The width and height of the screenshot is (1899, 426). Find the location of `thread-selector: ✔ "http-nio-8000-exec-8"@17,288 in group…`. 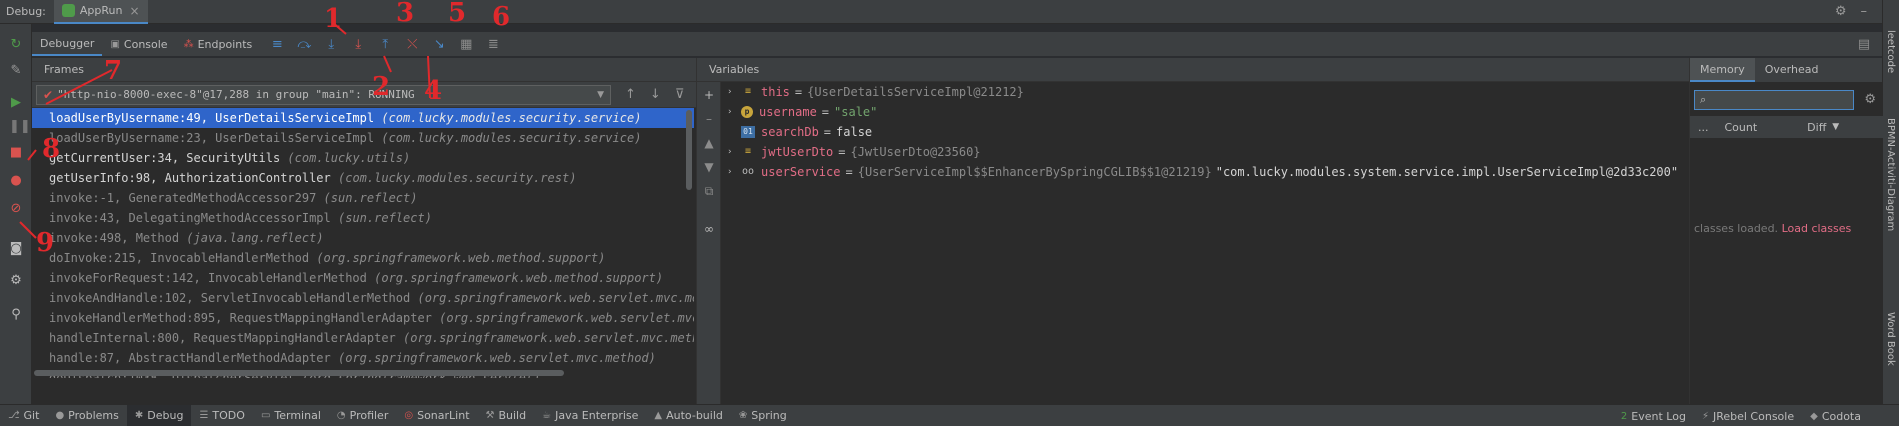

thread-selector: ✔ "http-nio-8000-exec-8"@17,288 in group… is located at coordinates (323, 94).